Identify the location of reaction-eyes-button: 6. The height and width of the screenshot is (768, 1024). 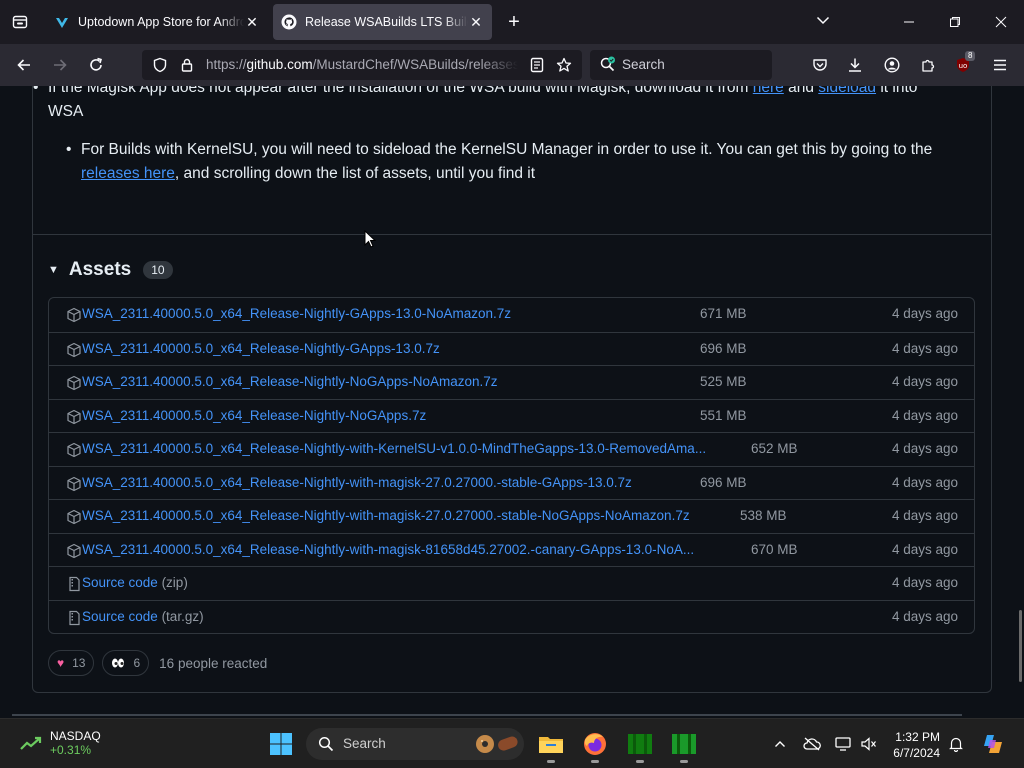
(126, 663).